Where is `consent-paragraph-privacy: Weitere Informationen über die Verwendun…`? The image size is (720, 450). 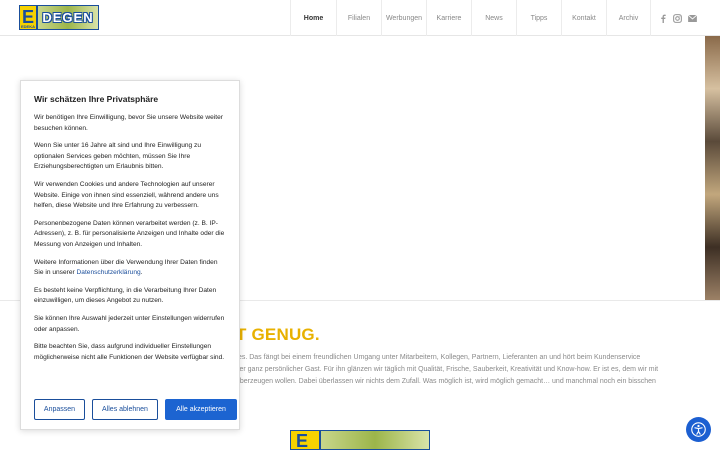 consent-paragraph-privacy: Weitere Informationen über die Verwendun… is located at coordinates (130, 268).